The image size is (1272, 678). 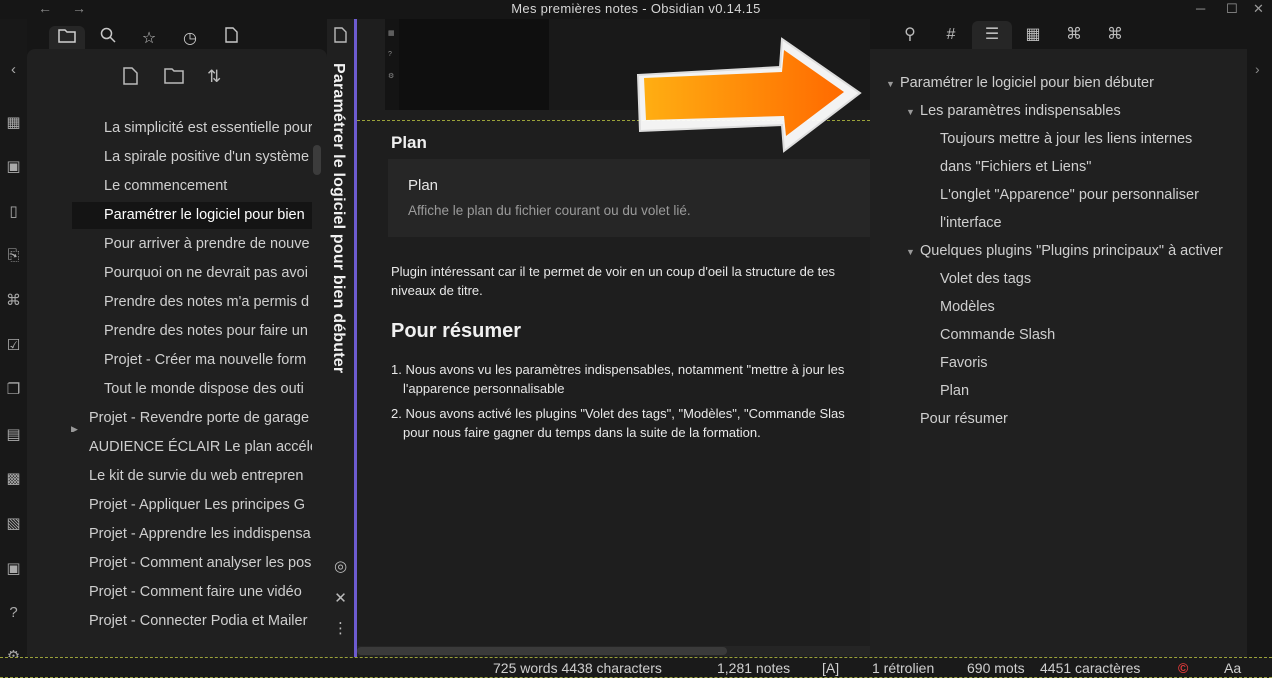 What do you see at coordinates (13, 255) in the screenshot?
I see `import-icon: ⎘` at bounding box center [13, 255].